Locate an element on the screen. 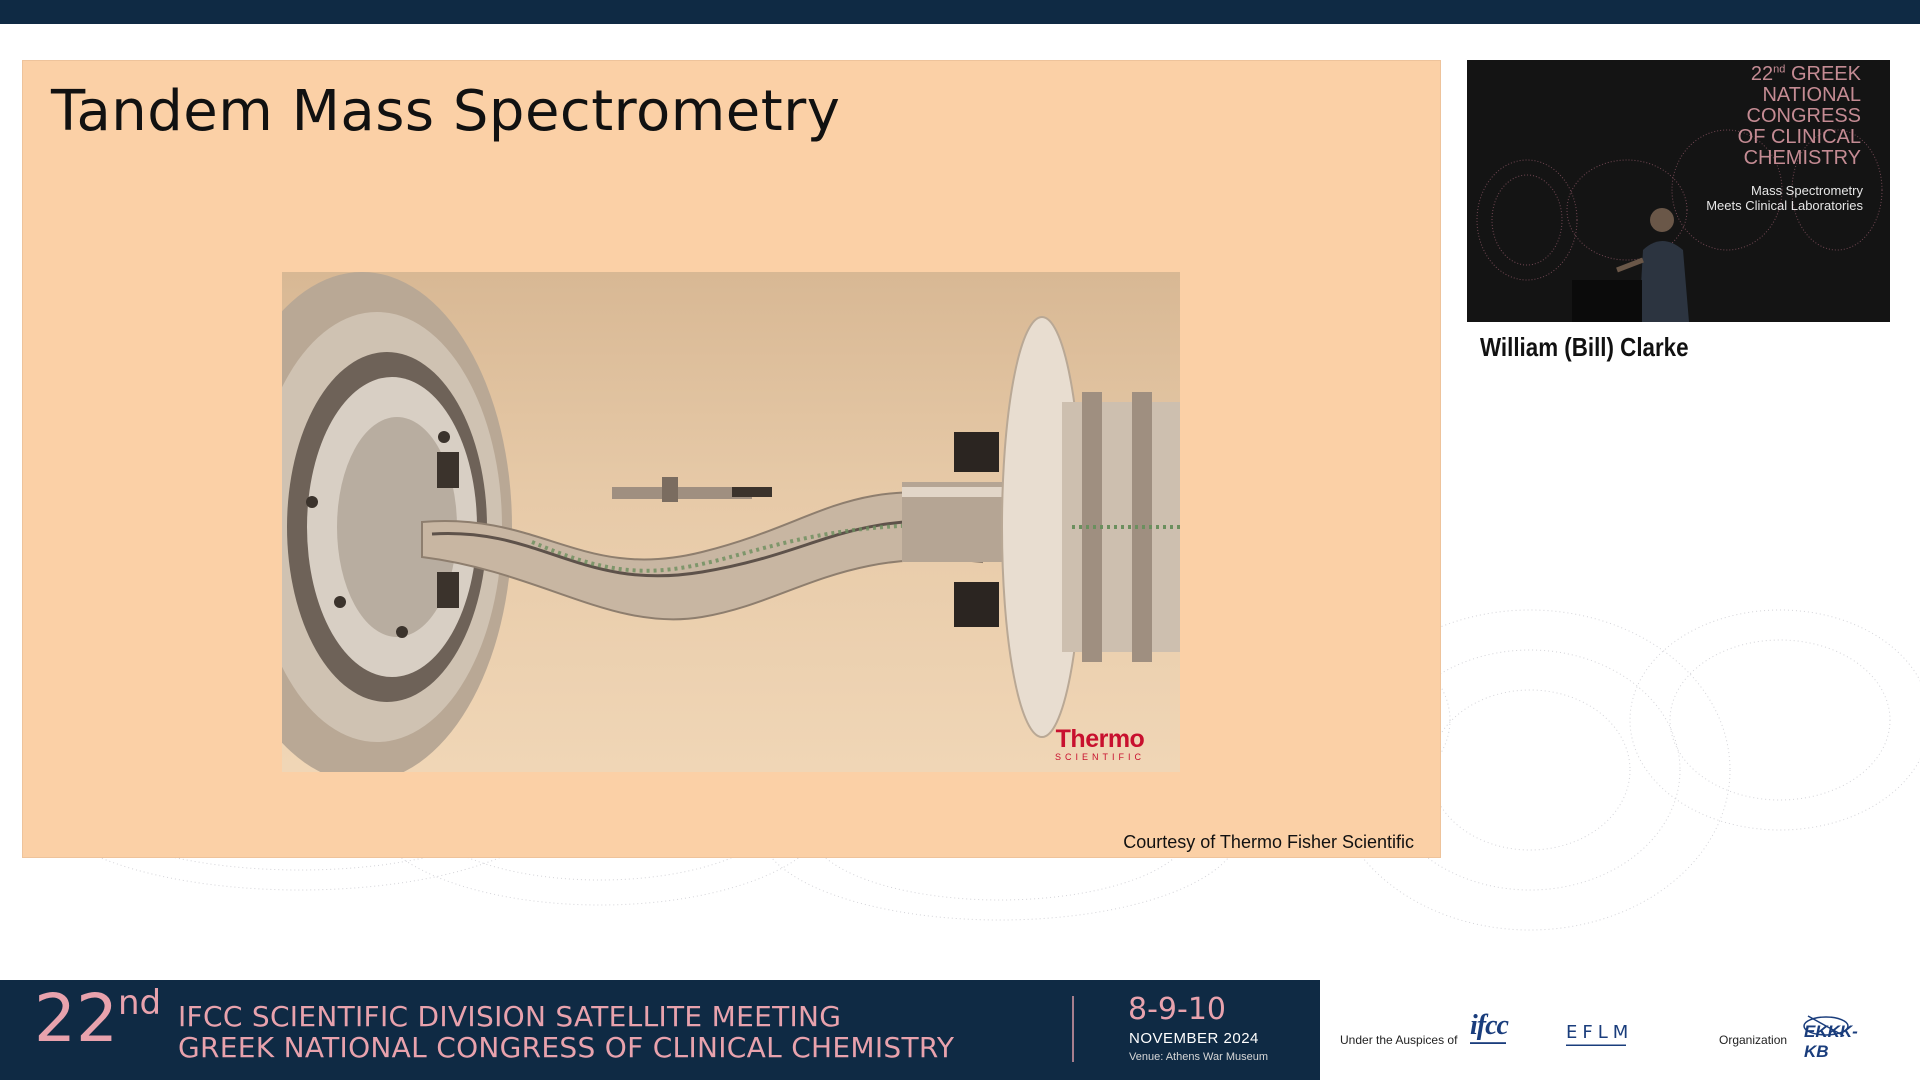 The image size is (1920, 1080). speaker-name: William (Bill) Clarke is located at coordinates (1584, 347).